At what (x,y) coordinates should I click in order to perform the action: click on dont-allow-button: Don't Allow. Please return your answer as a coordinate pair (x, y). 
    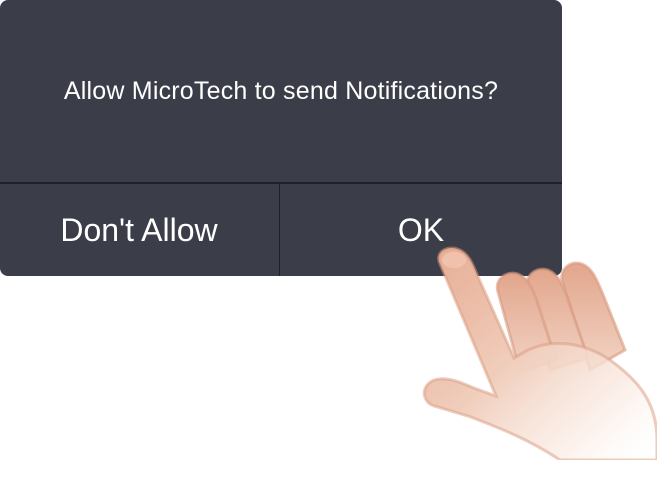
    Looking at the image, I should click on (139, 230).